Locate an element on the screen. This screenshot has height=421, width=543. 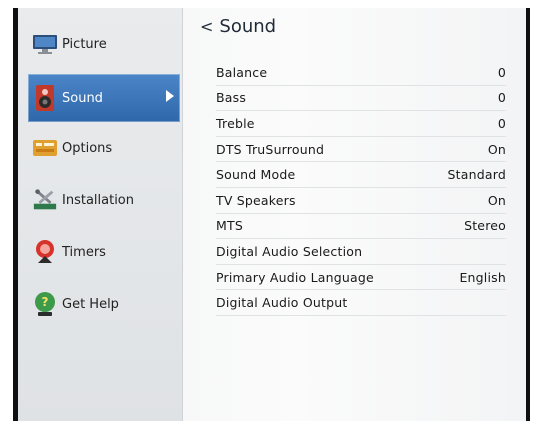
setting-dts-trusurround: DTS TruSurround On is located at coordinates (361, 150).